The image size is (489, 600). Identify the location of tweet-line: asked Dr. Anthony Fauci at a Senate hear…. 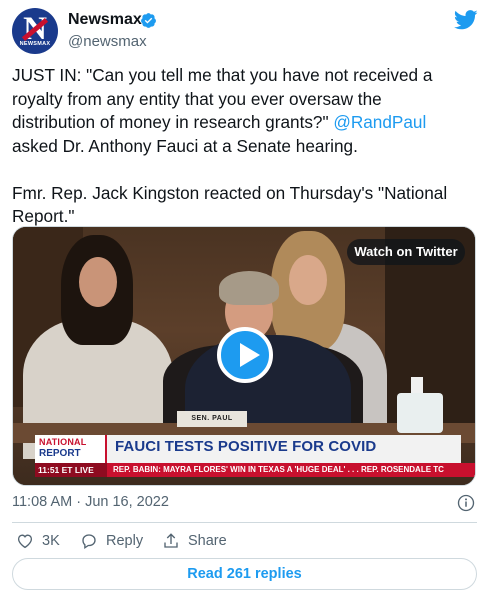
(185, 145).